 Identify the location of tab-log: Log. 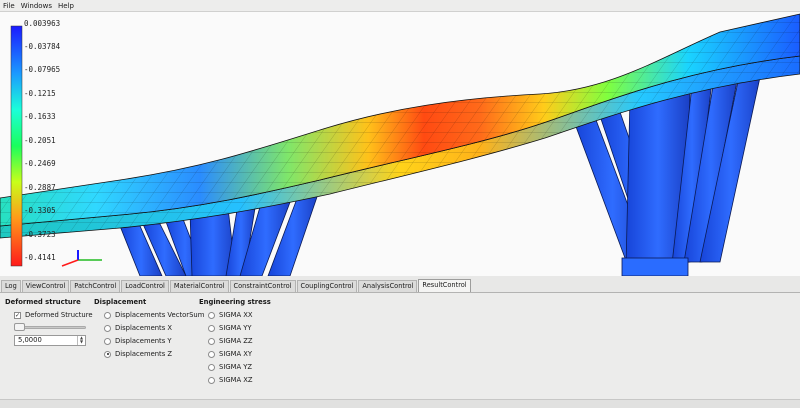
(11, 286).